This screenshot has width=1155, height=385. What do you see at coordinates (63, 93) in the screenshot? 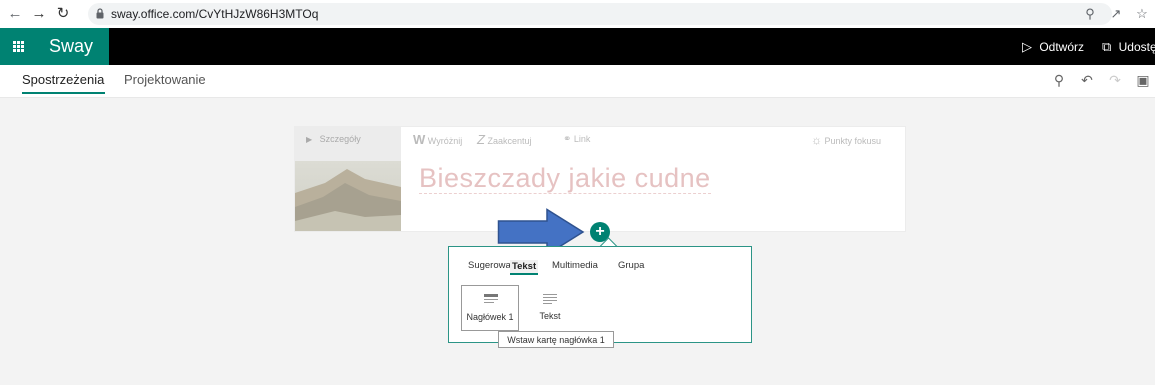
I see `tab-selected-indicator` at bounding box center [63, 93].